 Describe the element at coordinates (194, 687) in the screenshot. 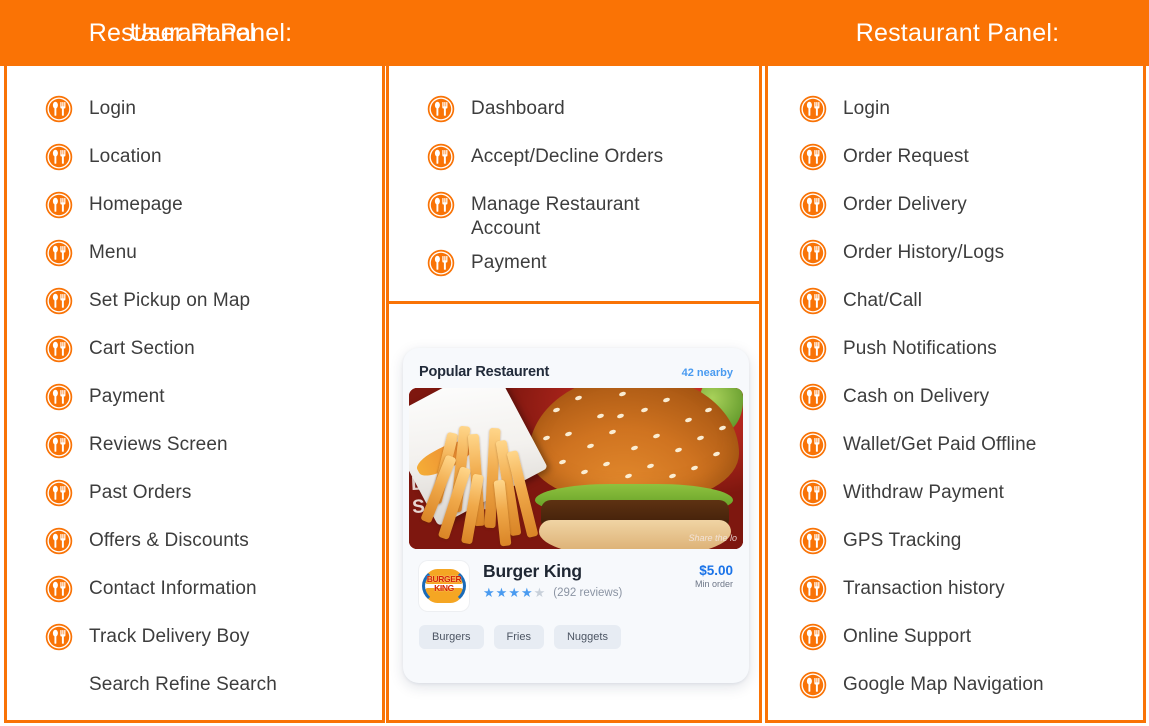

I see `user-panel-item-search-refine-search: Search Refine Search` at that location.